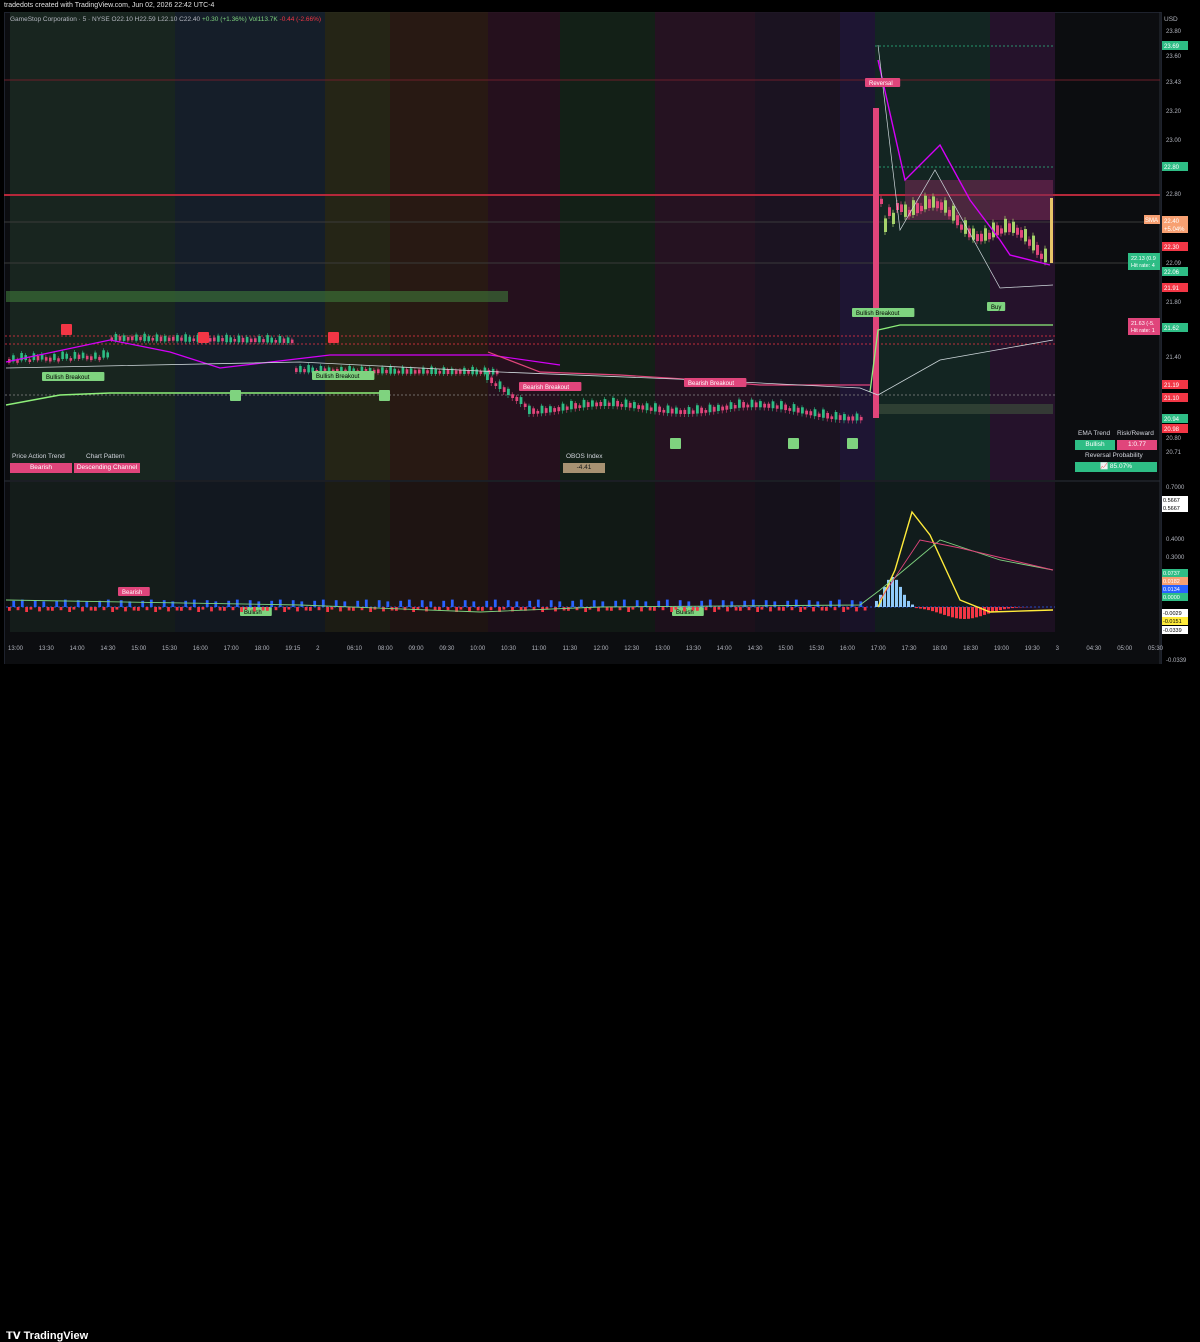 The width and height of the screenshot is (1200, 1342). What do you see at coordinates (253, 613) in the screenshot?
I see `pattern-label: Bullish` at bounding box center [253, 613].